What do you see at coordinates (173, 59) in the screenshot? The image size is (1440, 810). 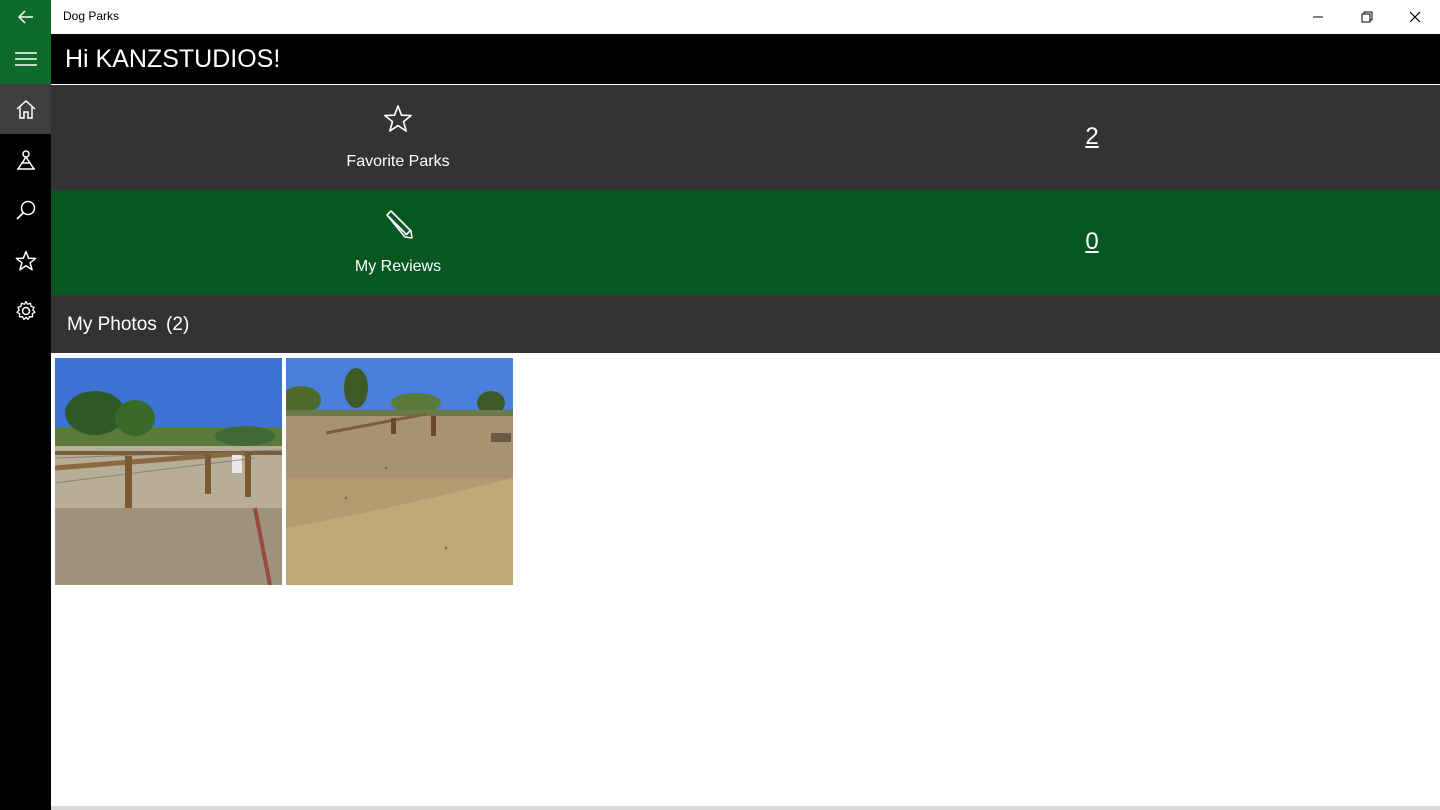 I see `greeting-title: Hi KANZSTUDIOS!` at bounding box center [173, 59].